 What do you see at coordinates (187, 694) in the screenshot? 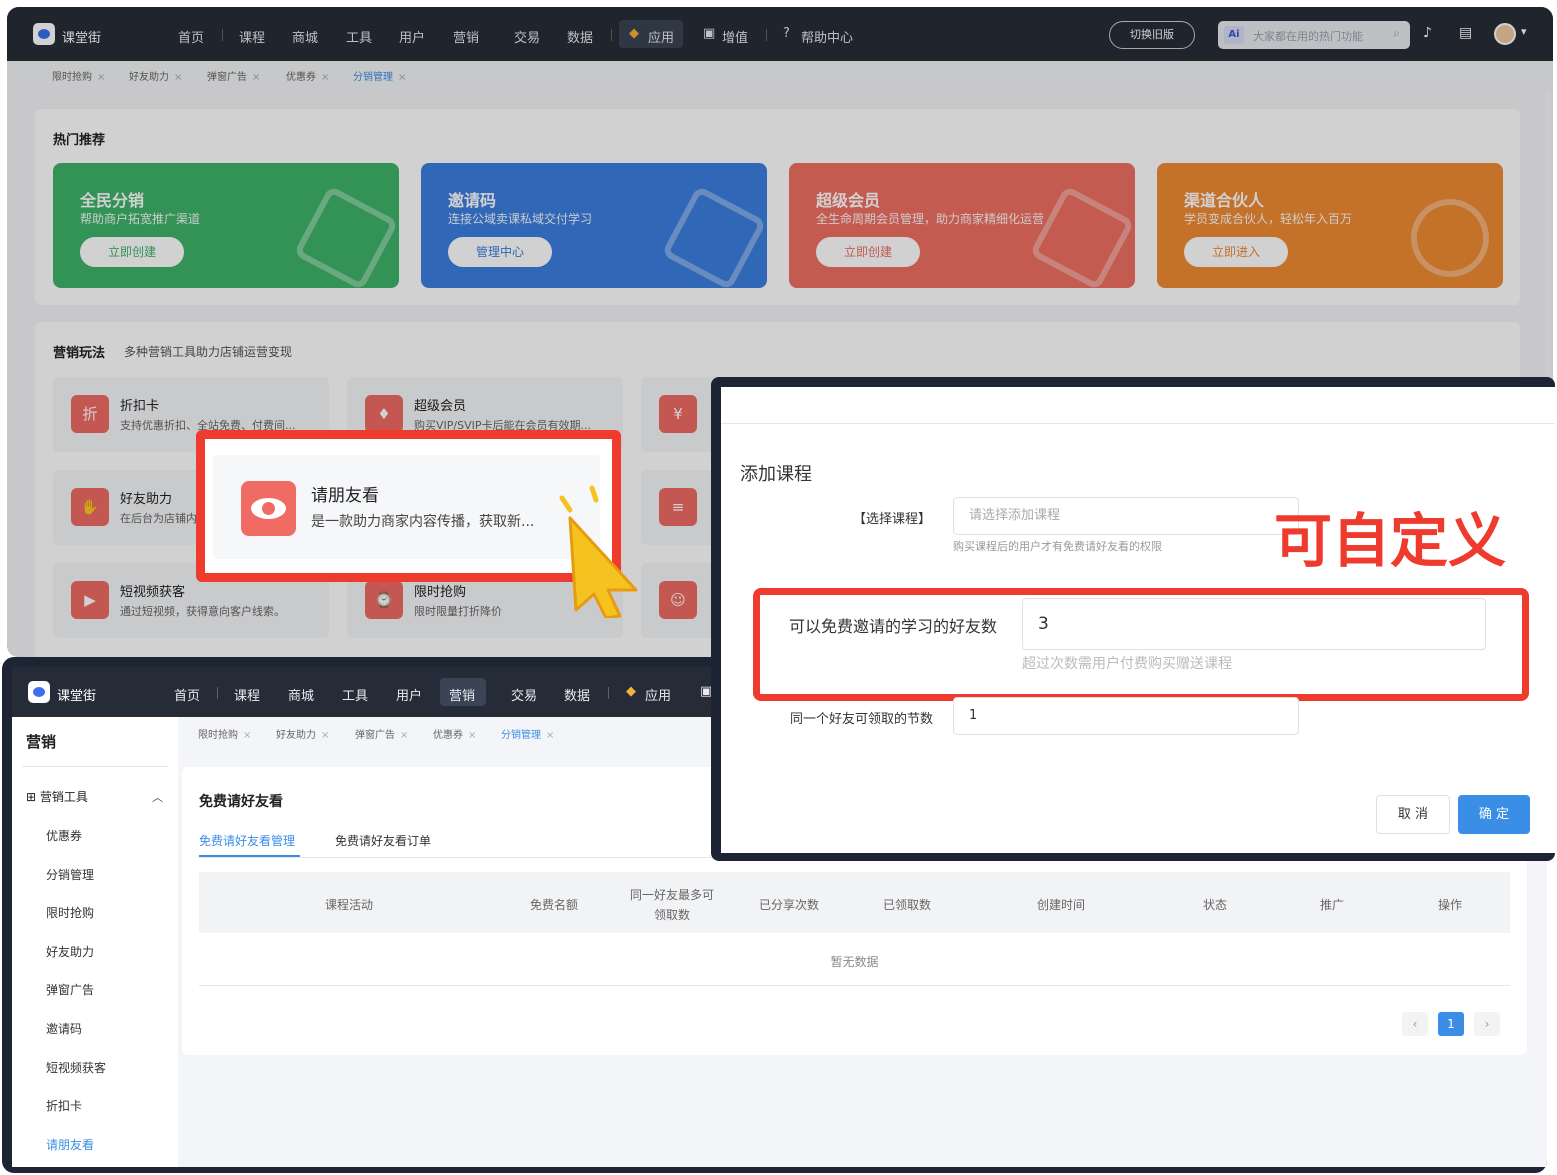
I see `nav-home: 首页` at bounding box center [187, 694].